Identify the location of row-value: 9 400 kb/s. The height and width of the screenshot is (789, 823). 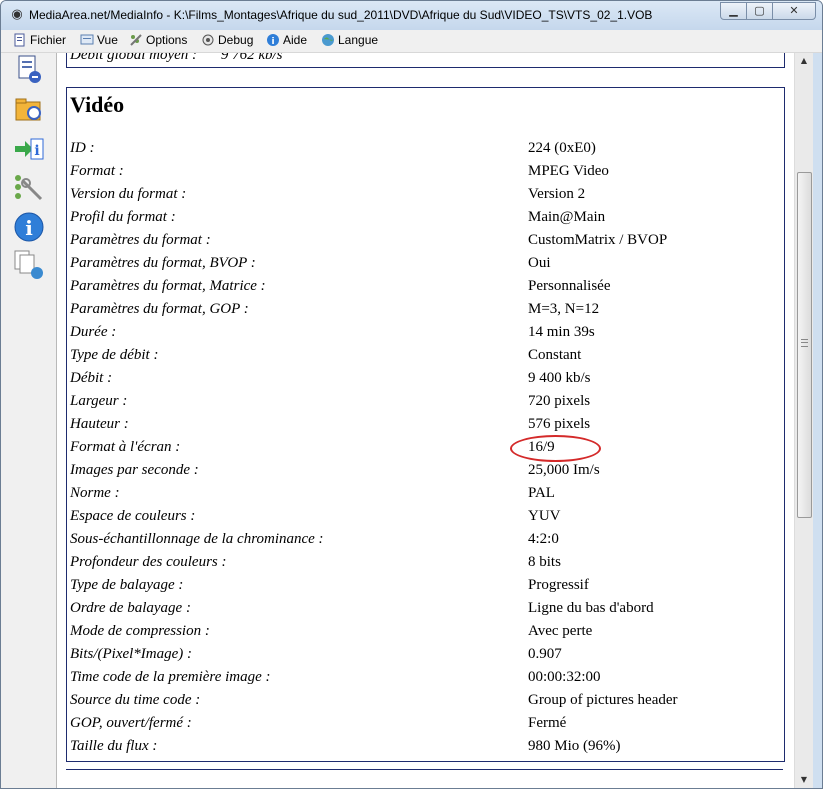
(559, 378).